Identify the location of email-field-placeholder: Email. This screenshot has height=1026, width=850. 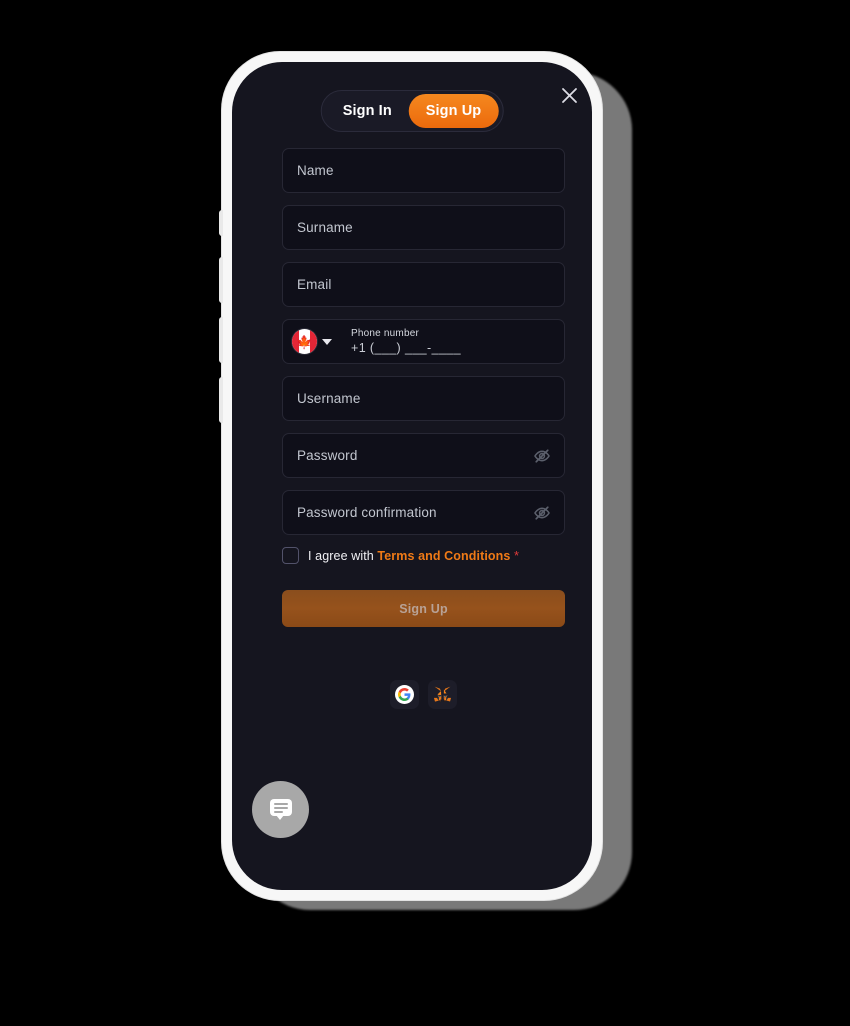
(314, 284).